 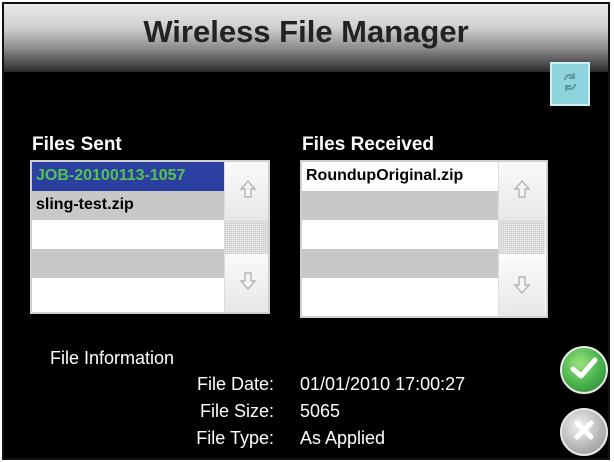 I want to click on refresh-icon, so click(x=570, y=84).